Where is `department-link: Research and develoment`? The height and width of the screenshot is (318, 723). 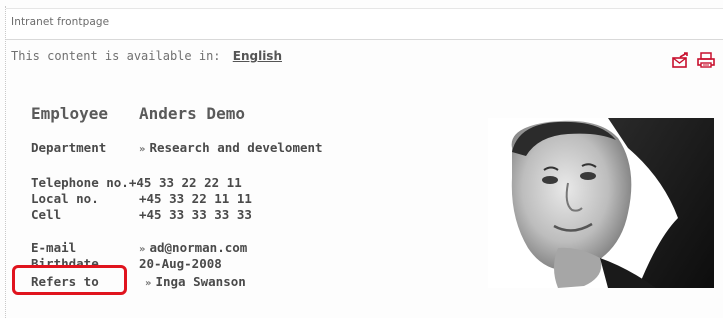
department-link: Research and develoment is located at coordinates (235, 147).